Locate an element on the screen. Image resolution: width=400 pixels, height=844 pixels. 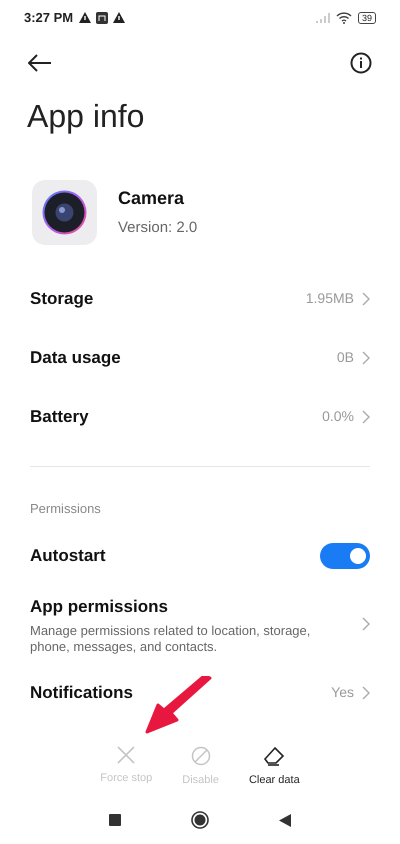
back-icon is located at coordinates (40, 63).